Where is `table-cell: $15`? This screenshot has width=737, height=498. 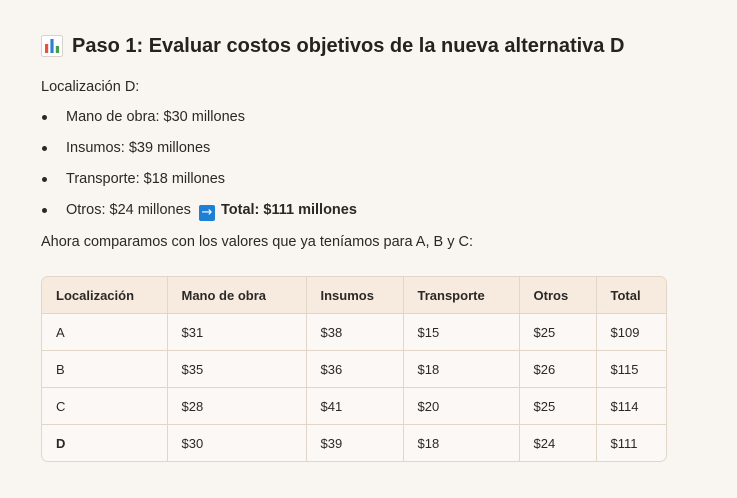
table-cell: $15 is located at coordinates (461, 332).